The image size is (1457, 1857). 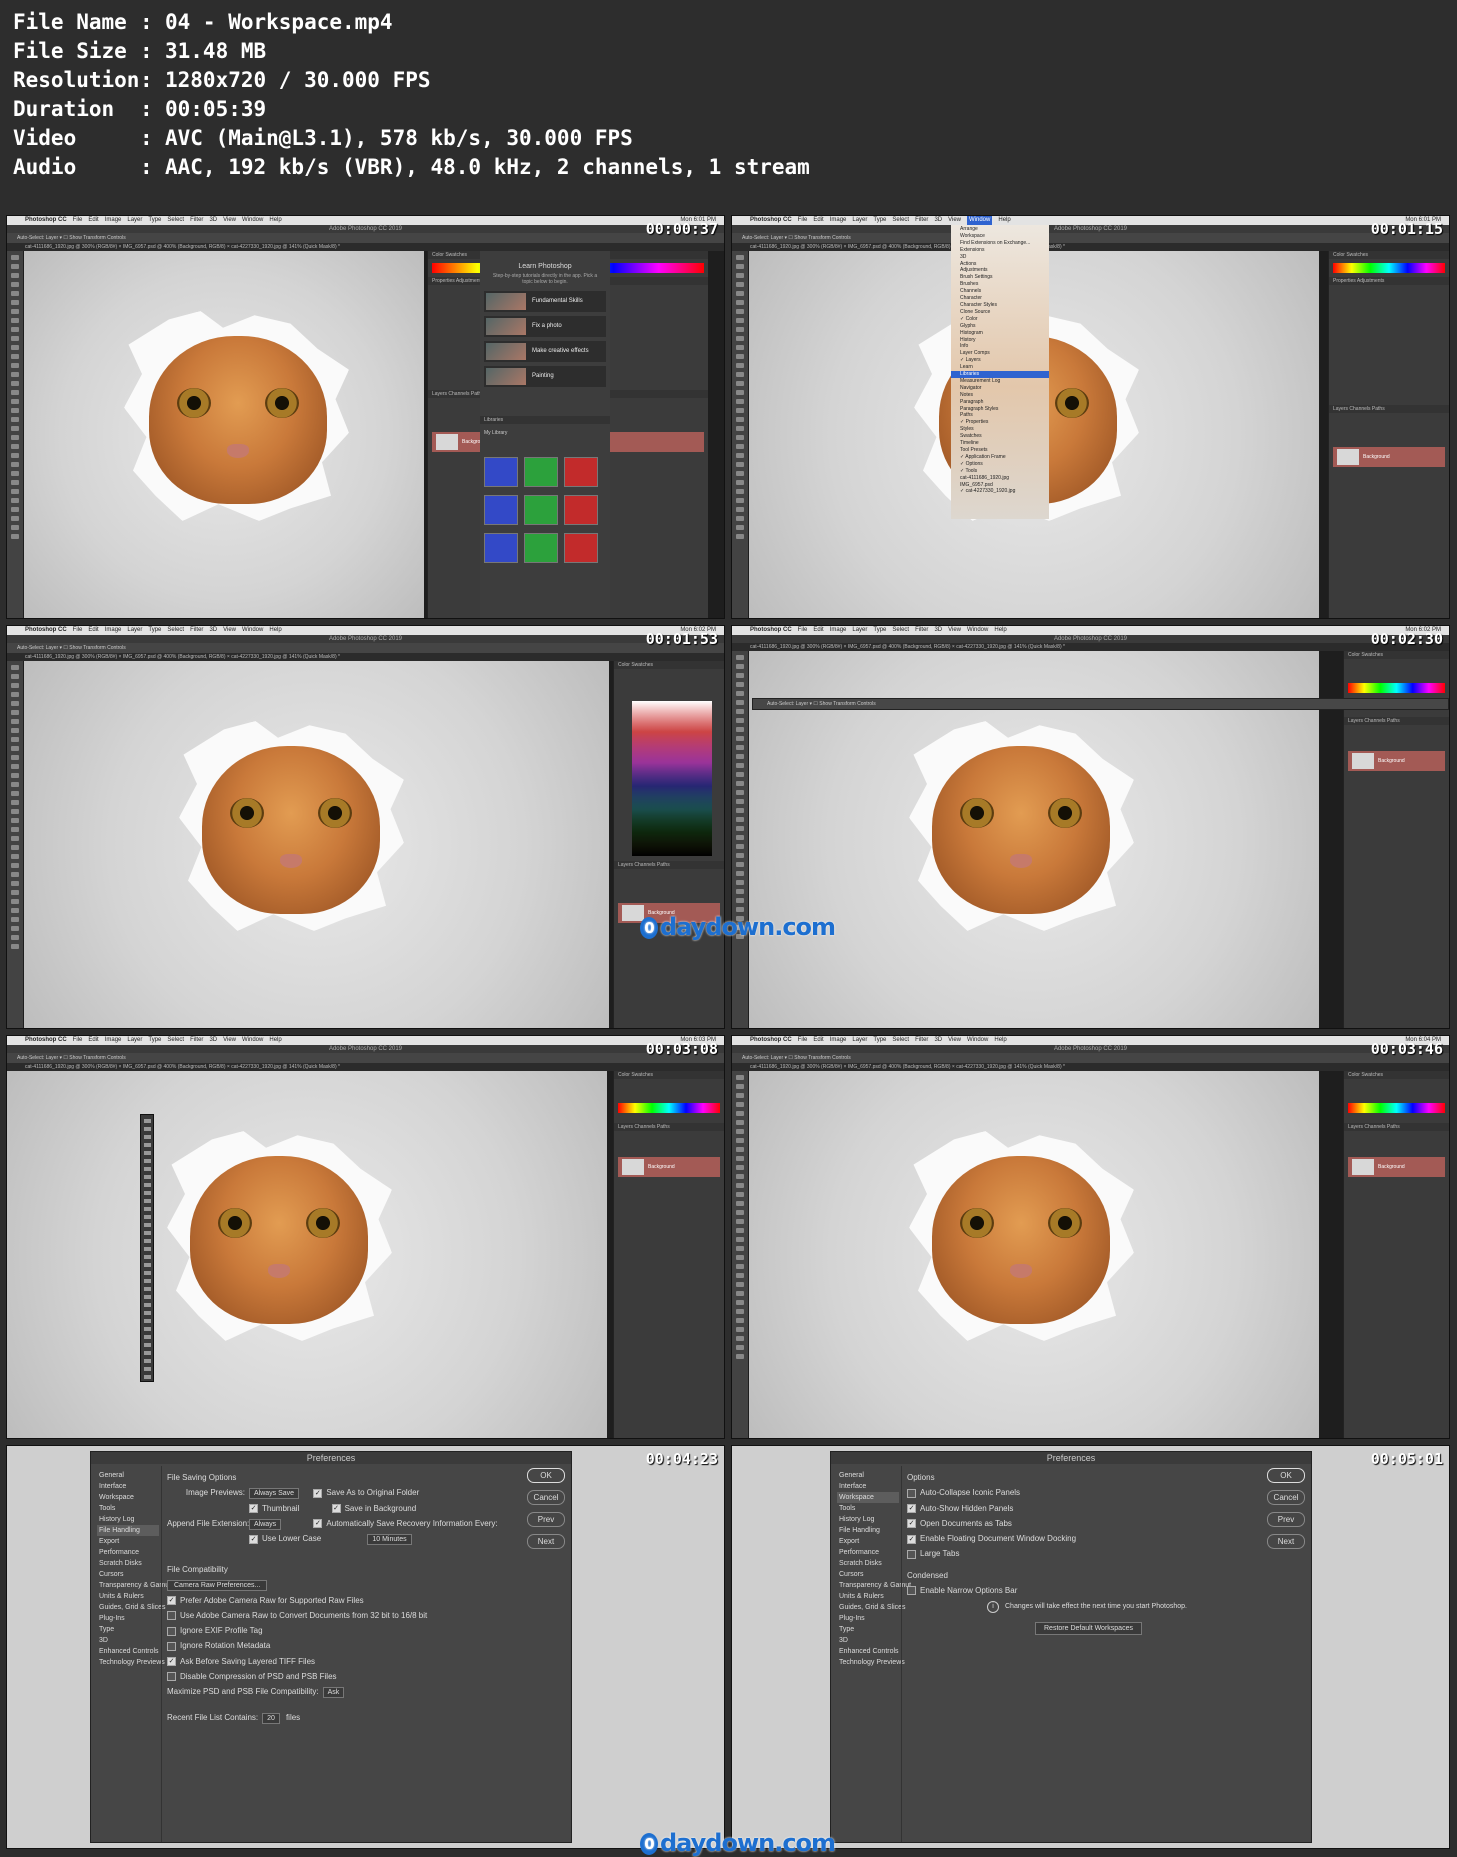 What do you see at coordinates (1000, 478) in the screenshot?
I see `menu-item: cat-4111686_1920.jpg` at bounding box center [1000, 478].